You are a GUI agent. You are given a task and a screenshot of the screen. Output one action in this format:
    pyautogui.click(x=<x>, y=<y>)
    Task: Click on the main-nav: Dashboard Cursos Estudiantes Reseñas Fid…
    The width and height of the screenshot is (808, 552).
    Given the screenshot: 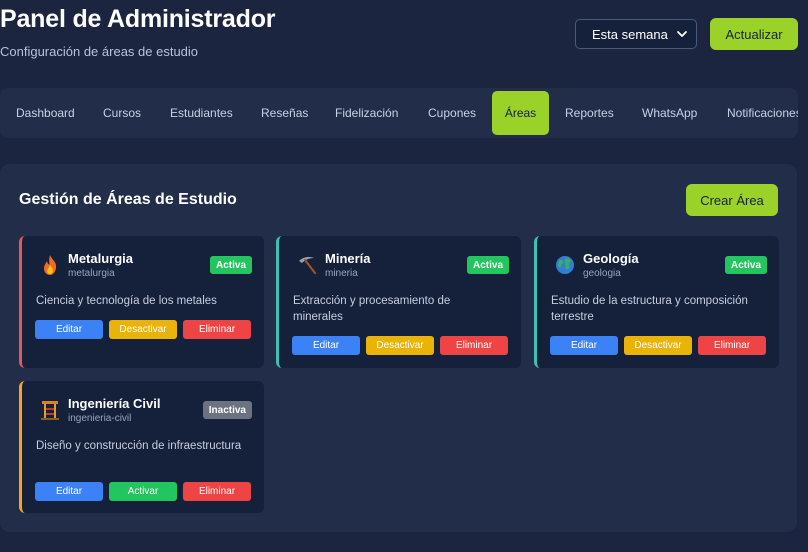 What is the action you would take?
    pyautogui.click(x=399, y=113)
    